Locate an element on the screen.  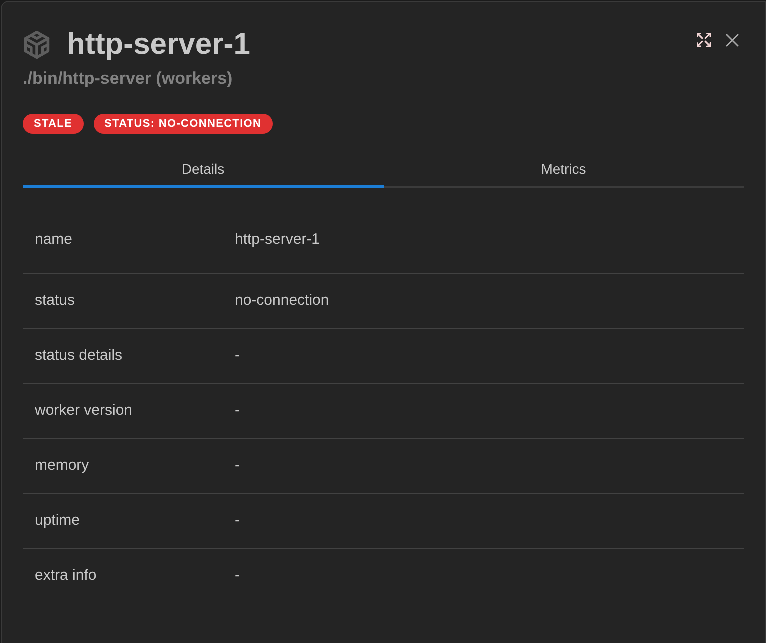
detail-label: memory is located at coordinates (62, 466).